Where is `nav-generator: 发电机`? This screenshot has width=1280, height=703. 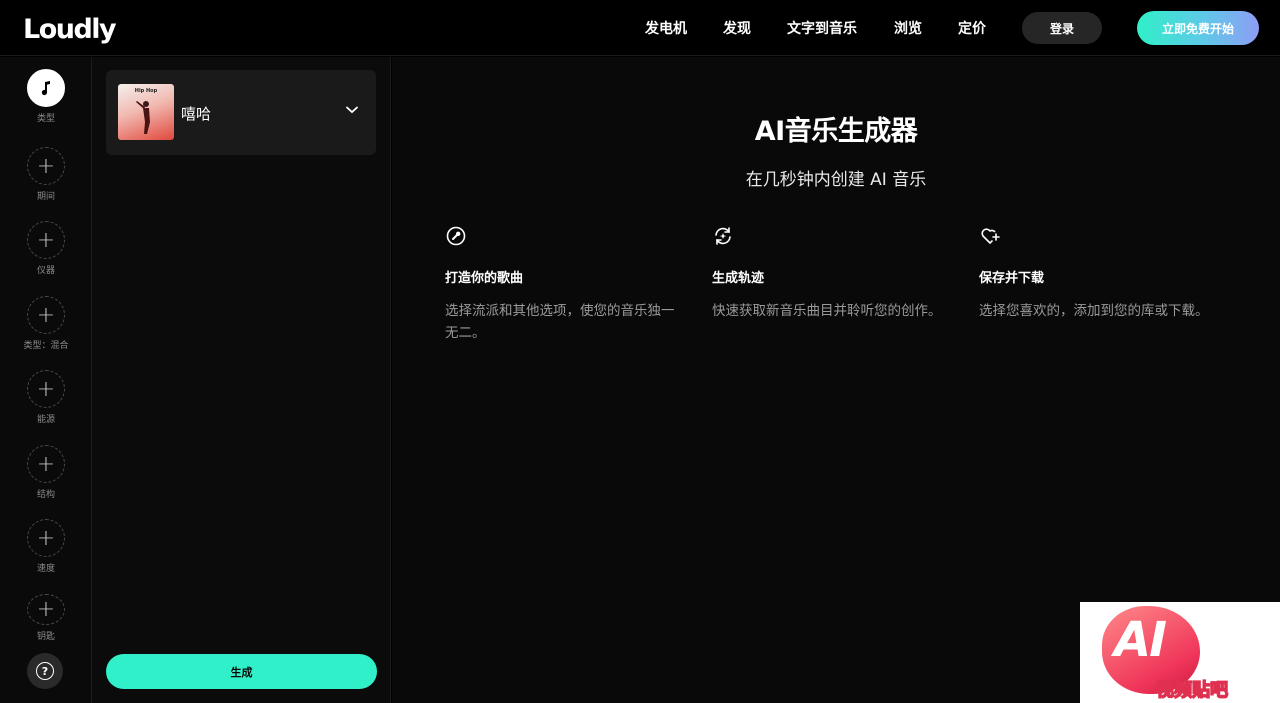
nav-generator: 发电机 is located at coordinates (666, 28).